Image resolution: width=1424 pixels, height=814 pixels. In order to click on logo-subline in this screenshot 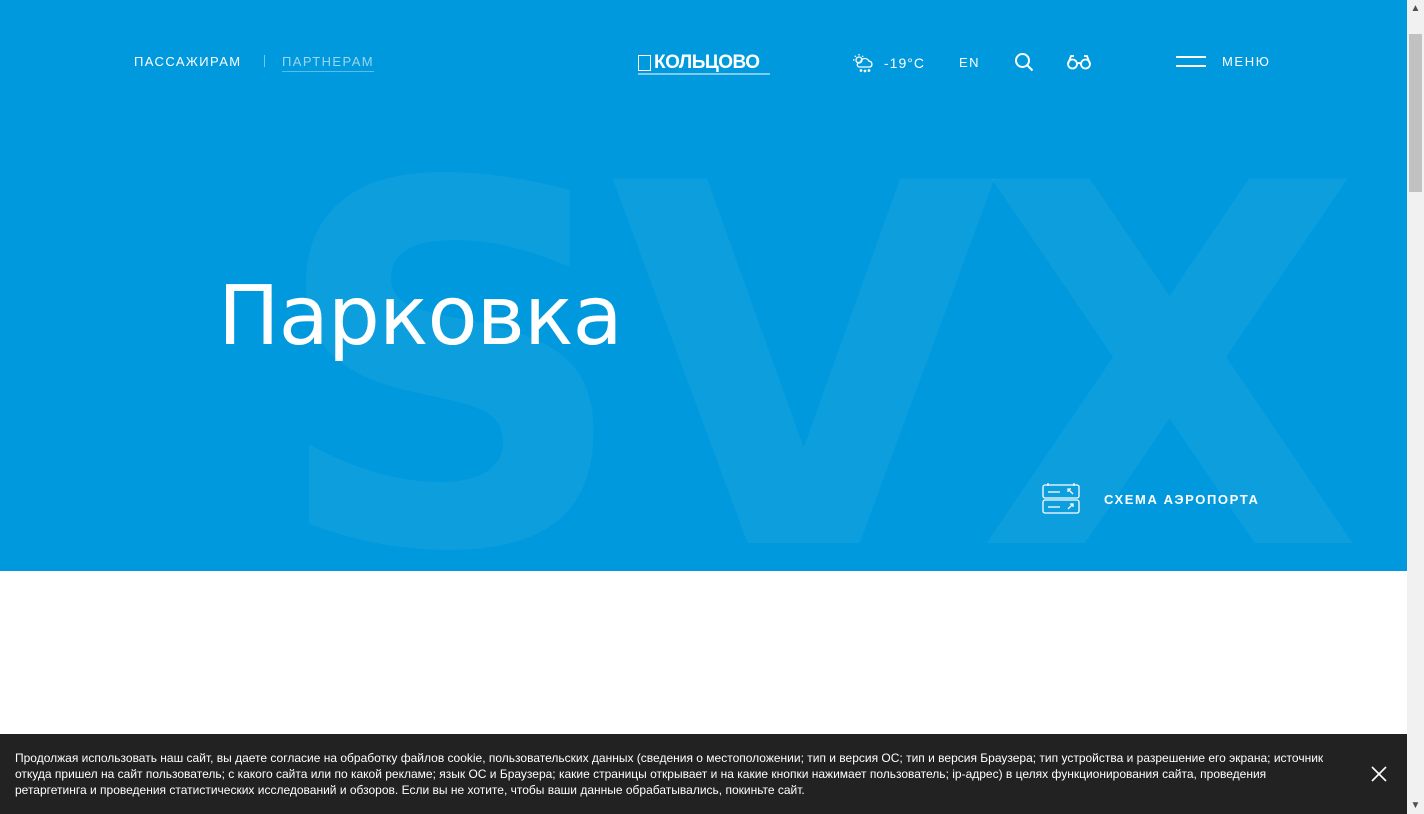, I will do `click(704, 74)`.